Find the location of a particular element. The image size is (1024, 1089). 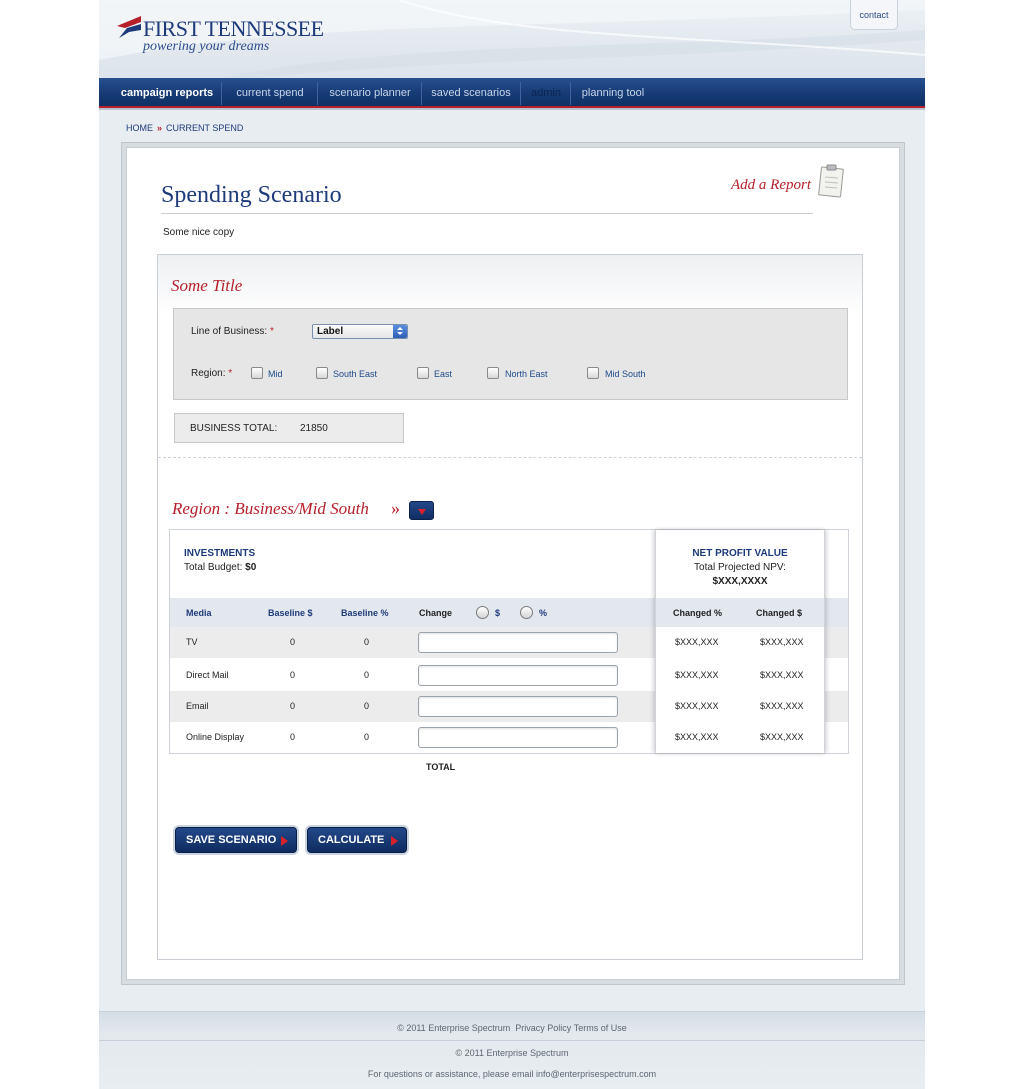

line-of-business-label: Line of Business: * is located at coordinates (232, 331).